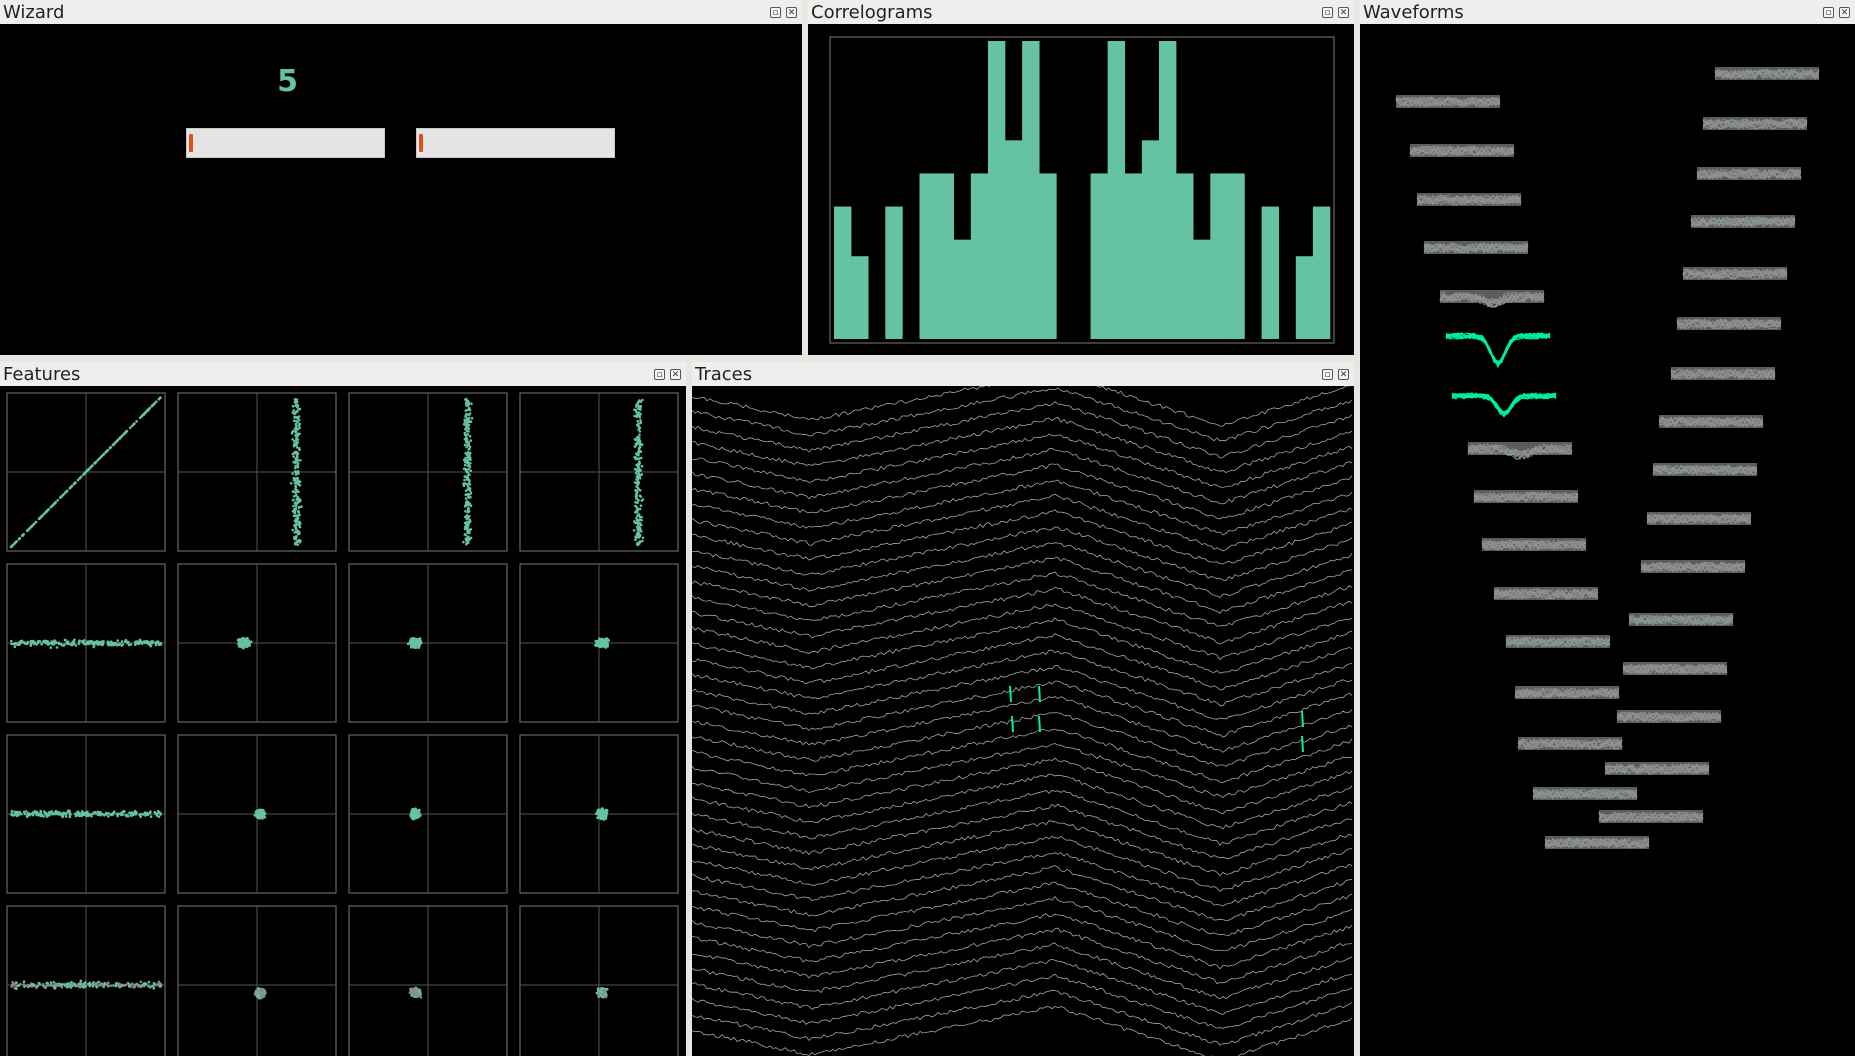 The width and height of the screenshot is (1855, 1056). I want to click on best-cluster-progress, so click(285, 143).